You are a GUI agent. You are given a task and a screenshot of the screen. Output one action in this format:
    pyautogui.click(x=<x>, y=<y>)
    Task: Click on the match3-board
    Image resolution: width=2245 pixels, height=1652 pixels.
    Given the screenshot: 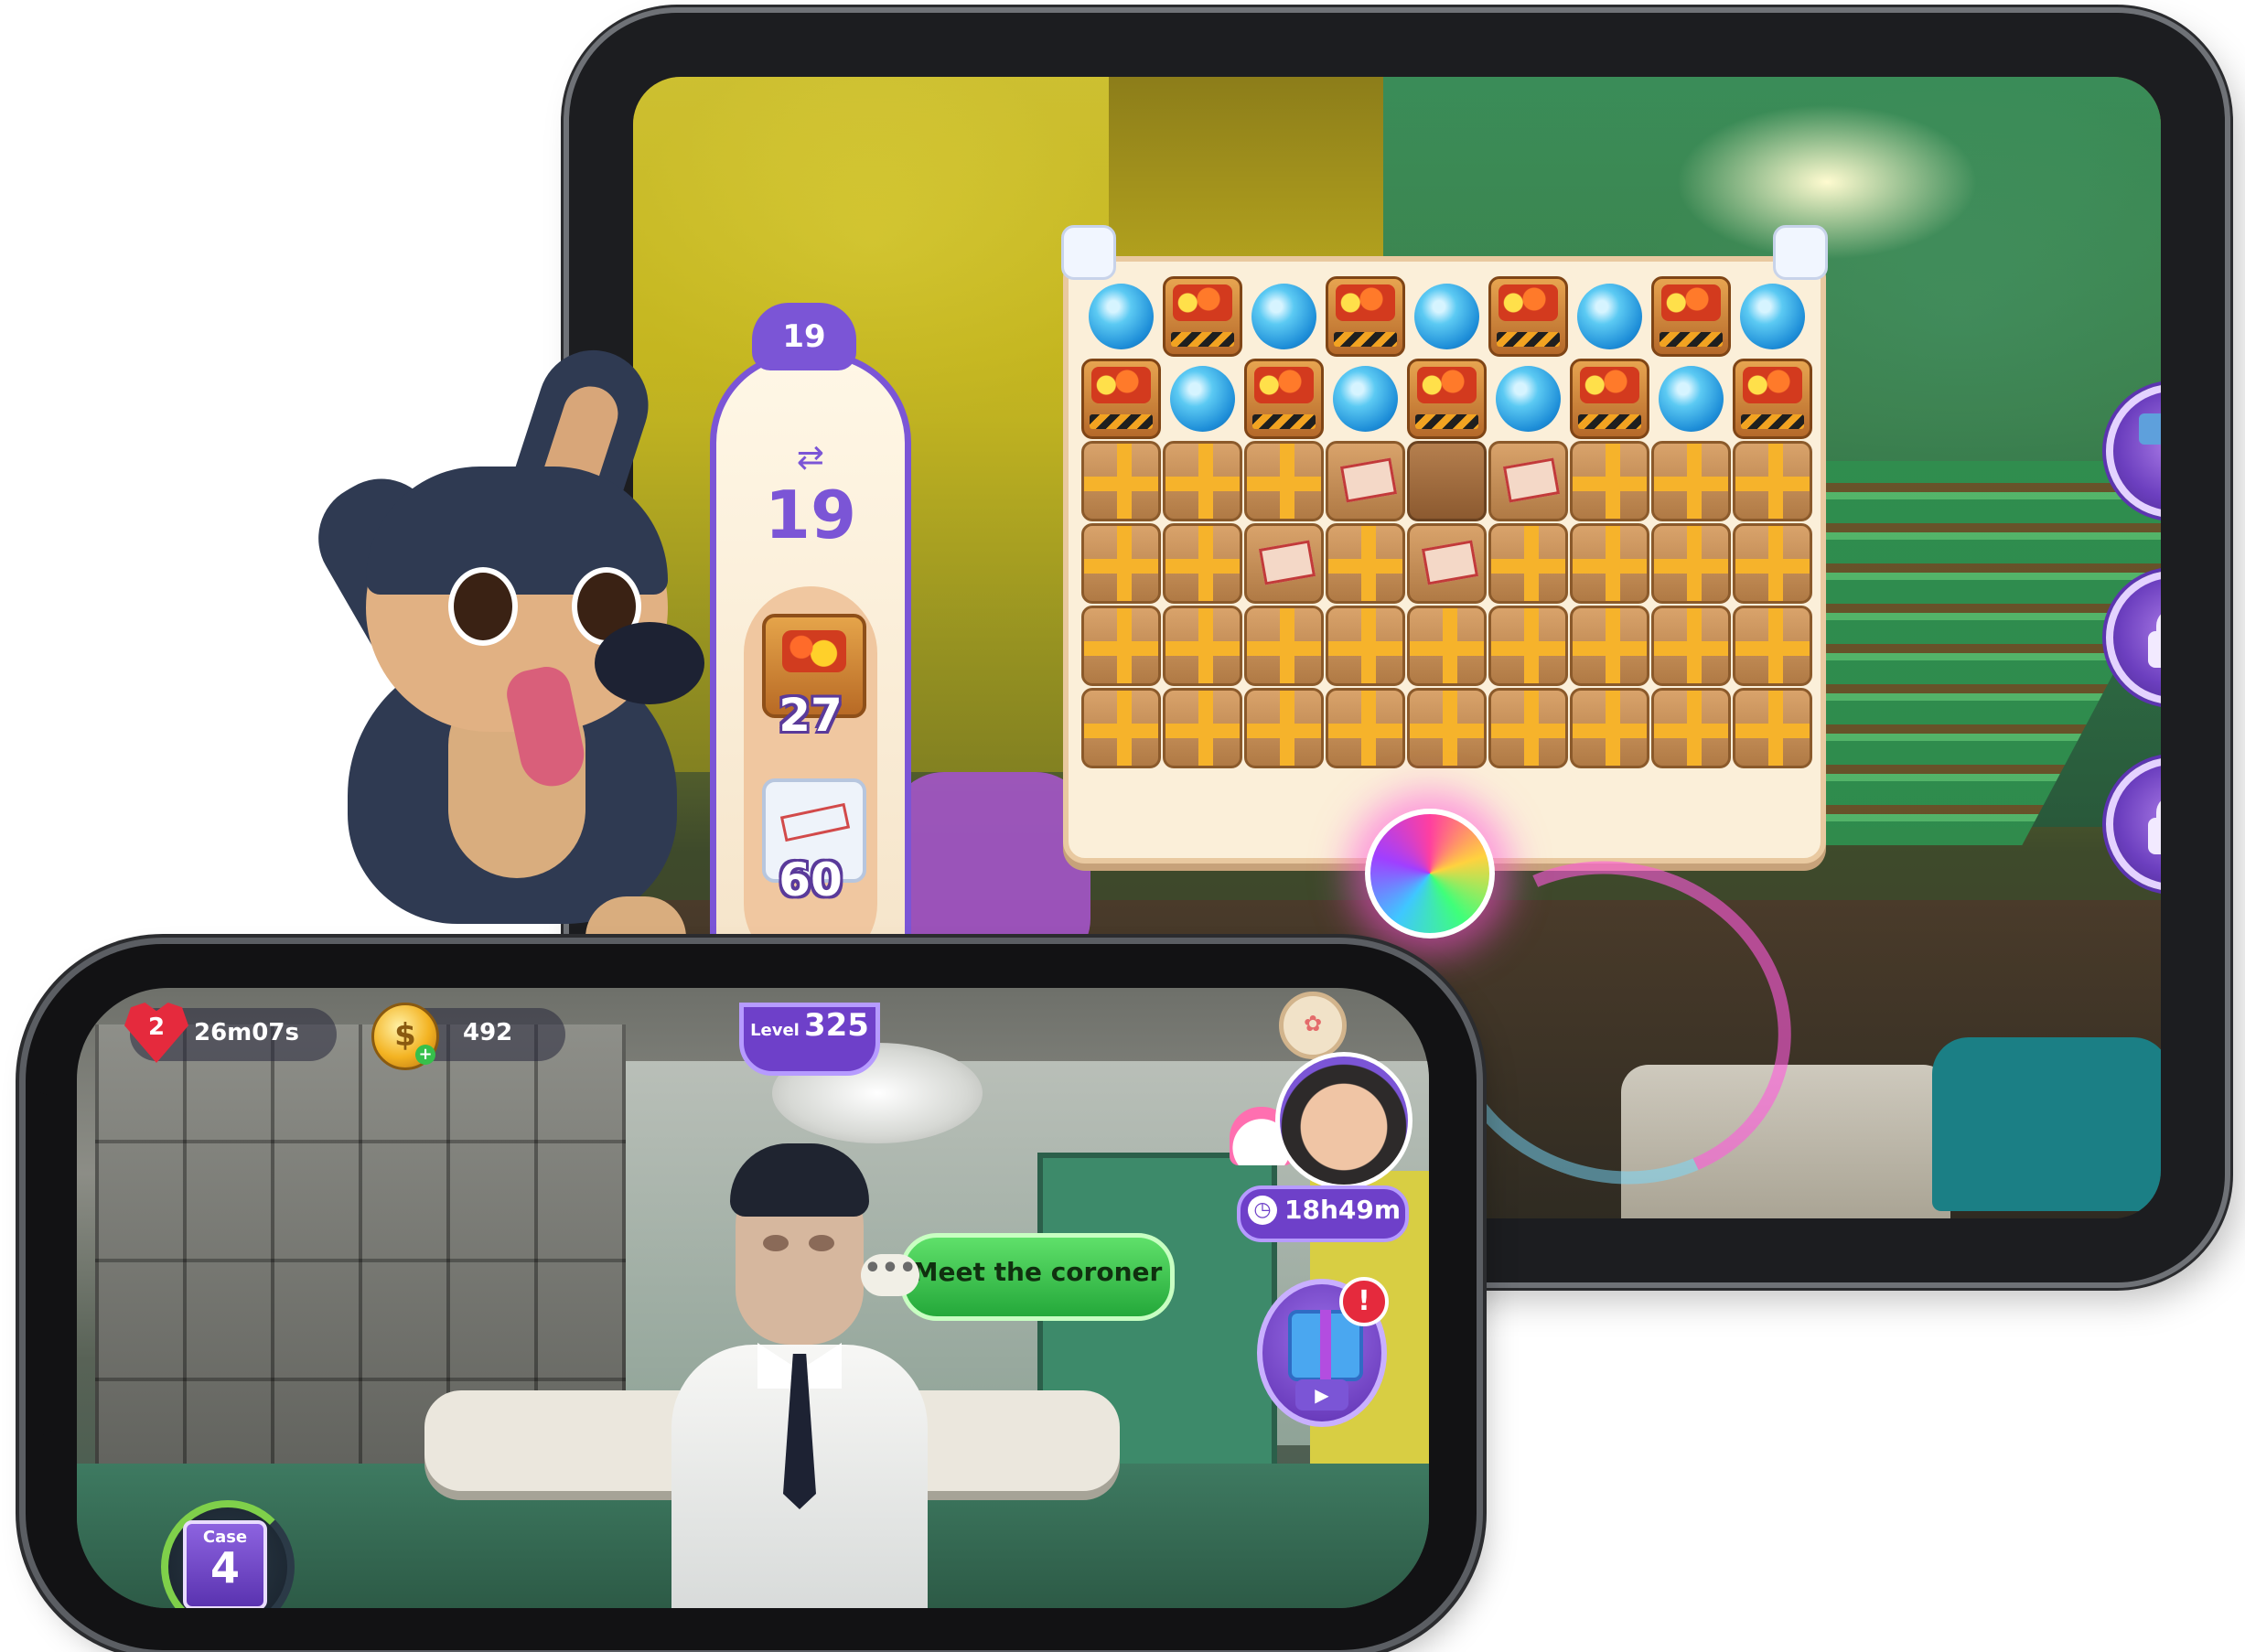 What is the action you would take?
    pyautogui.click(x=1444, y=544)
    